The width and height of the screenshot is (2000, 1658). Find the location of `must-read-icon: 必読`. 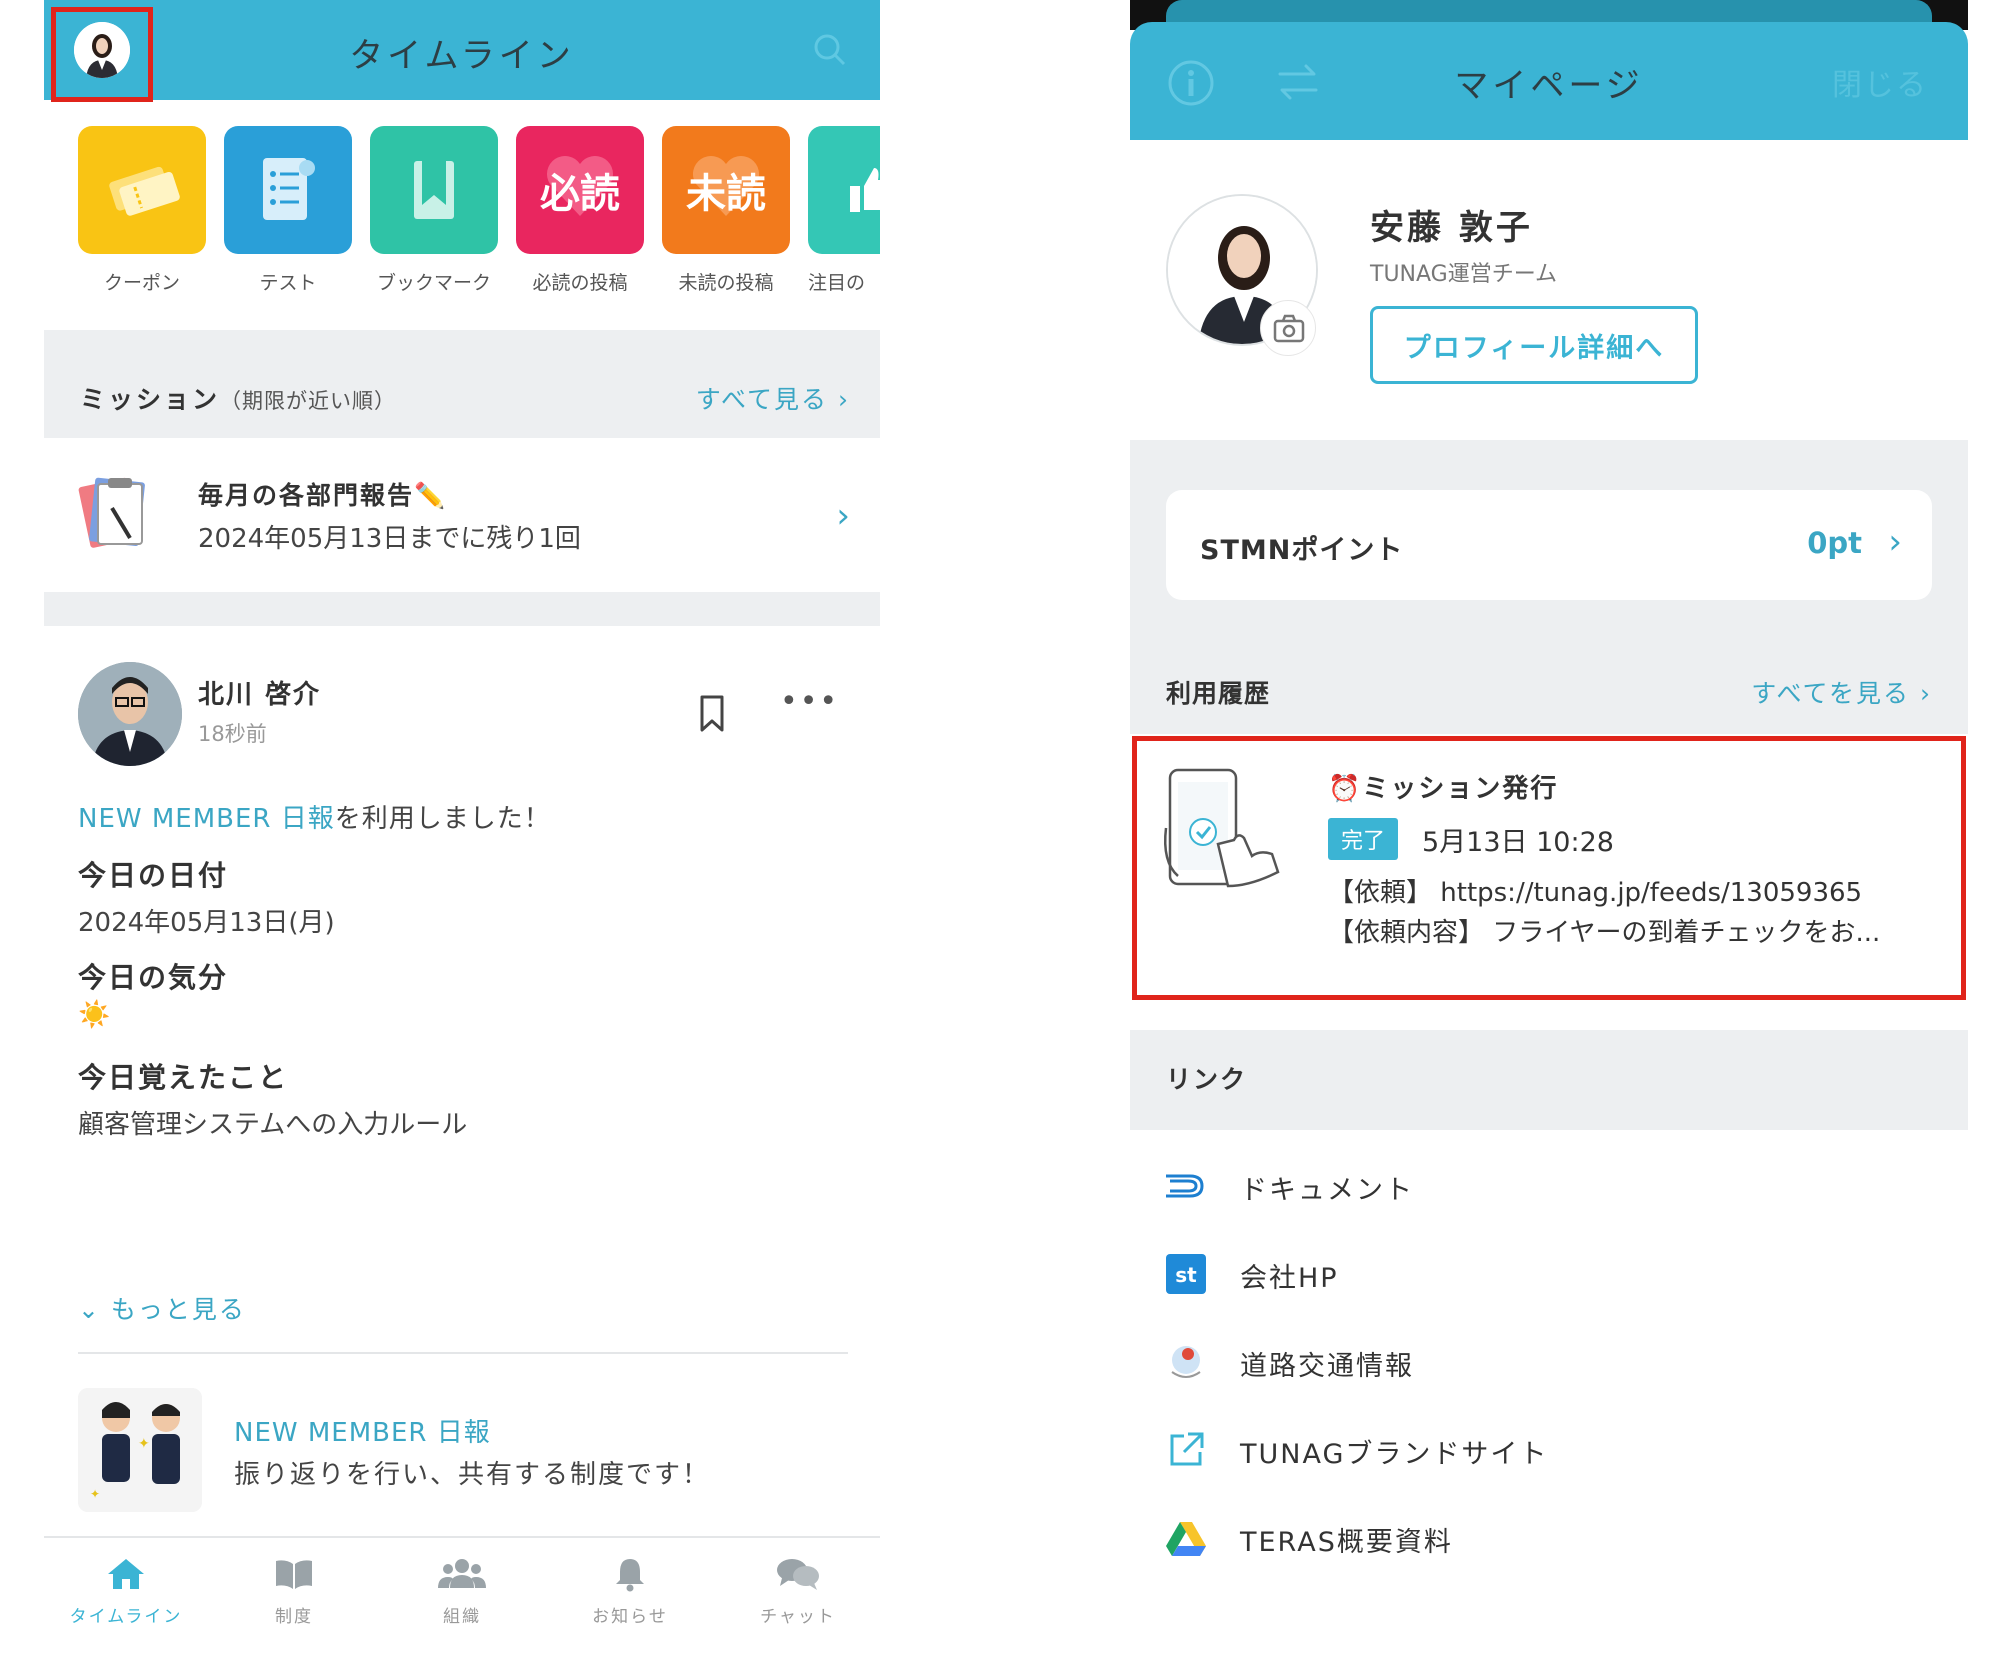

must-read-icon: 必読 is located at coordinates (580, 190).